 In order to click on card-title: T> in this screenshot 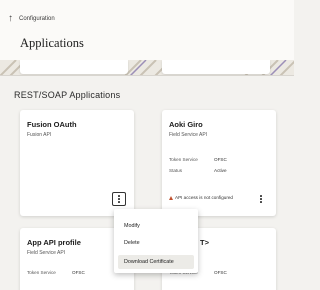, I will do `click(204, 242)`.